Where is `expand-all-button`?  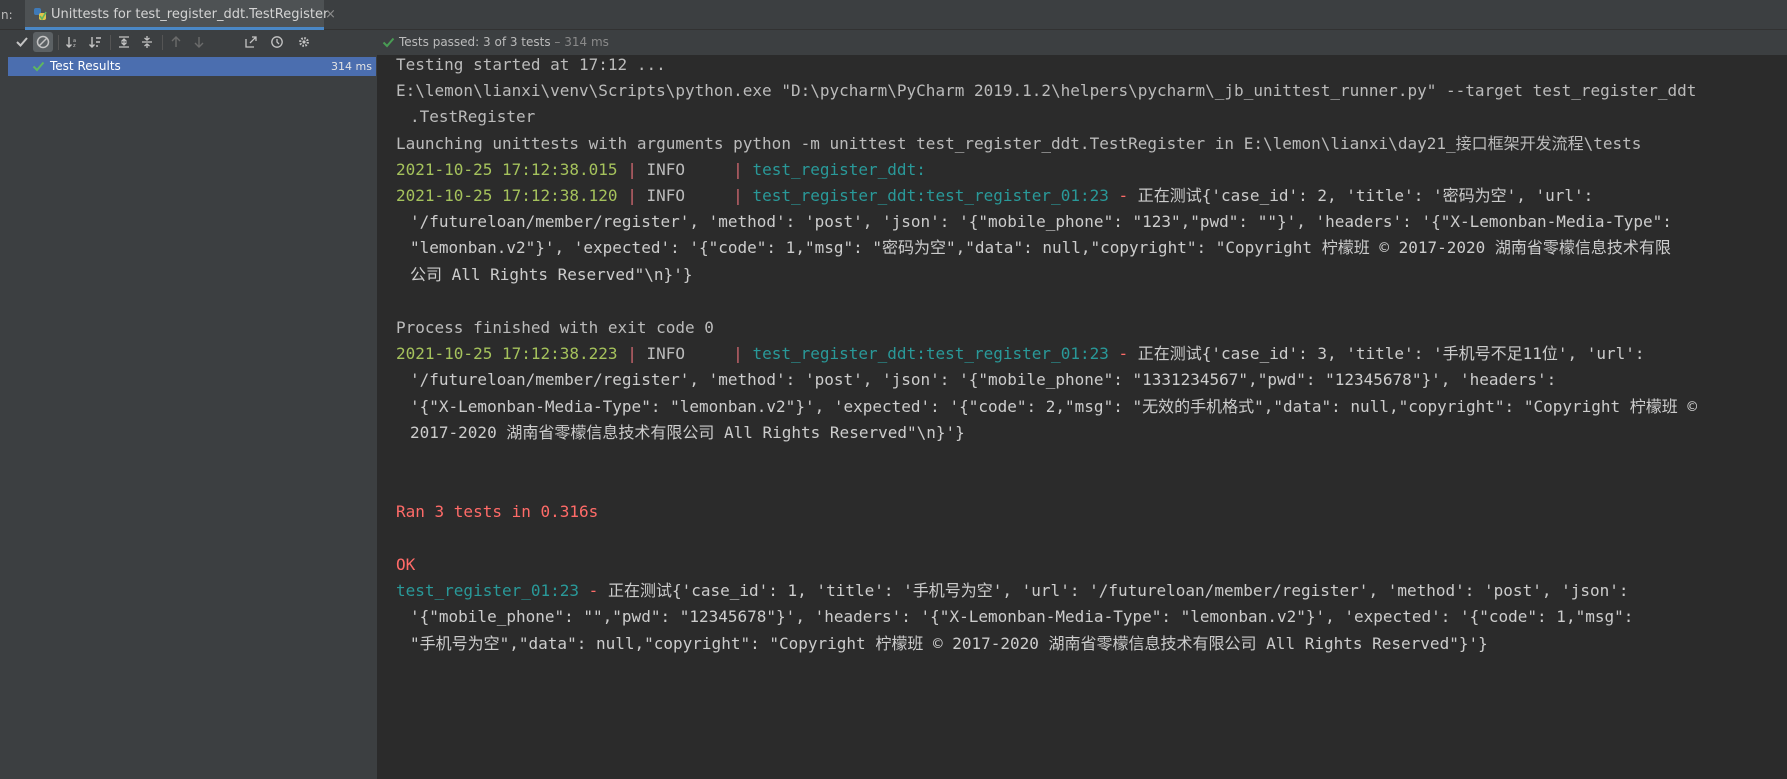 expand-all-button is located at coordinates (124, 42).